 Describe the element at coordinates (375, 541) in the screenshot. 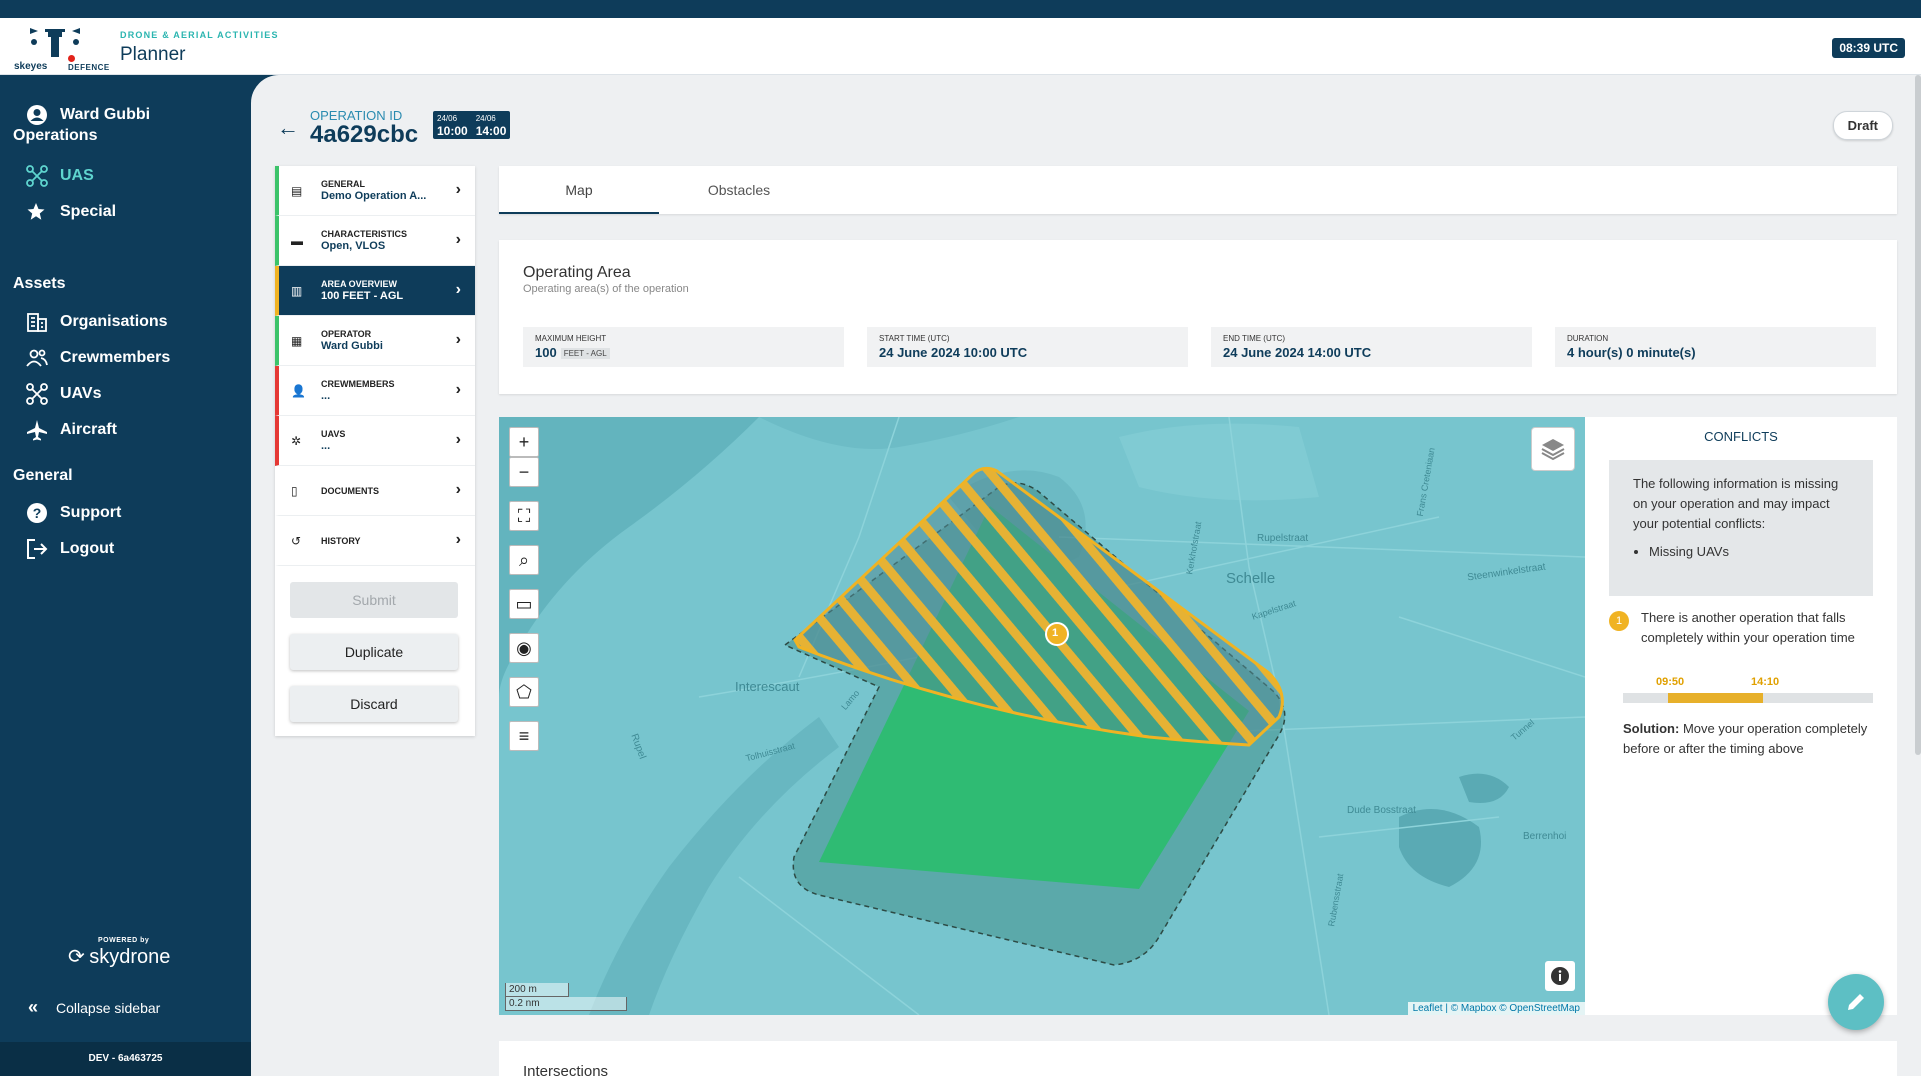

I see `step-history: ↺ HISTORY ›` at that location.